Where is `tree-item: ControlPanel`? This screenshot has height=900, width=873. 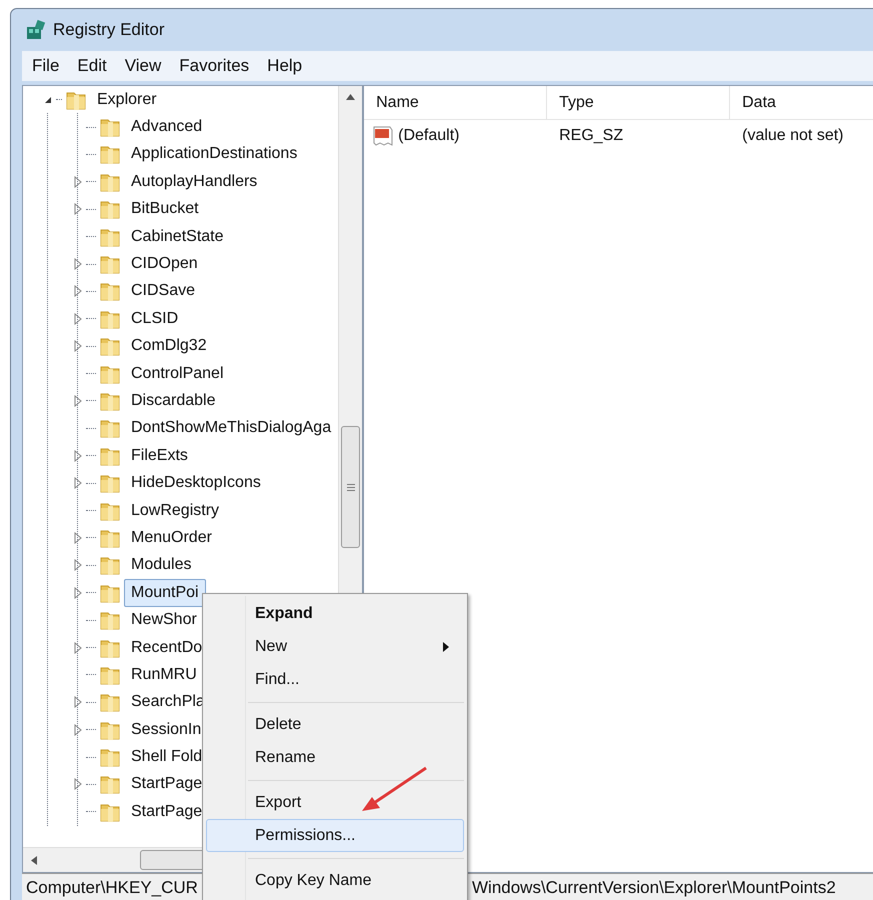 tree-item: ControlPanel is located at coordinates (177, 374).